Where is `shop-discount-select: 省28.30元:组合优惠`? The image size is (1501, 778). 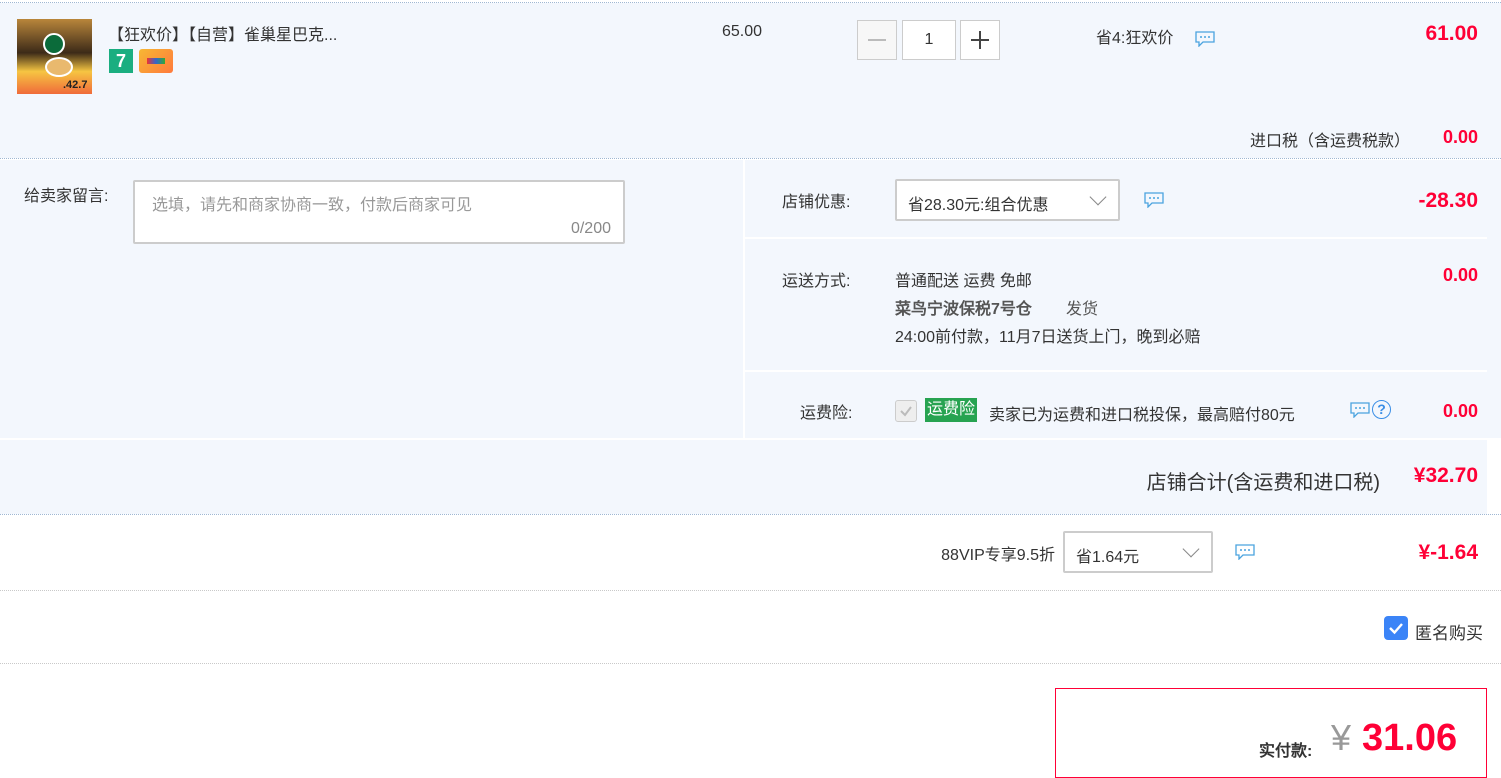
shop-discount-select: 省28.30元:组合优惠 is located at coordinates (1007, 200).